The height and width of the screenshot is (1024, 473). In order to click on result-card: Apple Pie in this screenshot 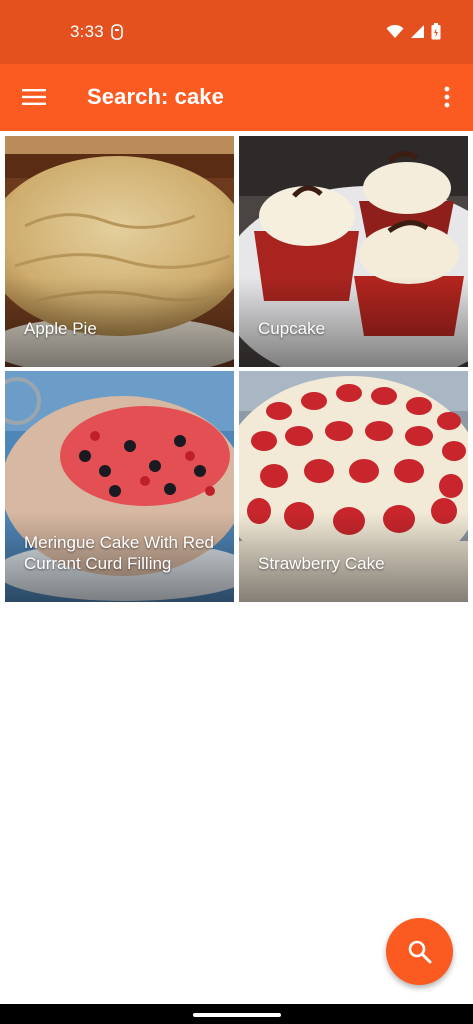, I will do `click(119, 251)`.